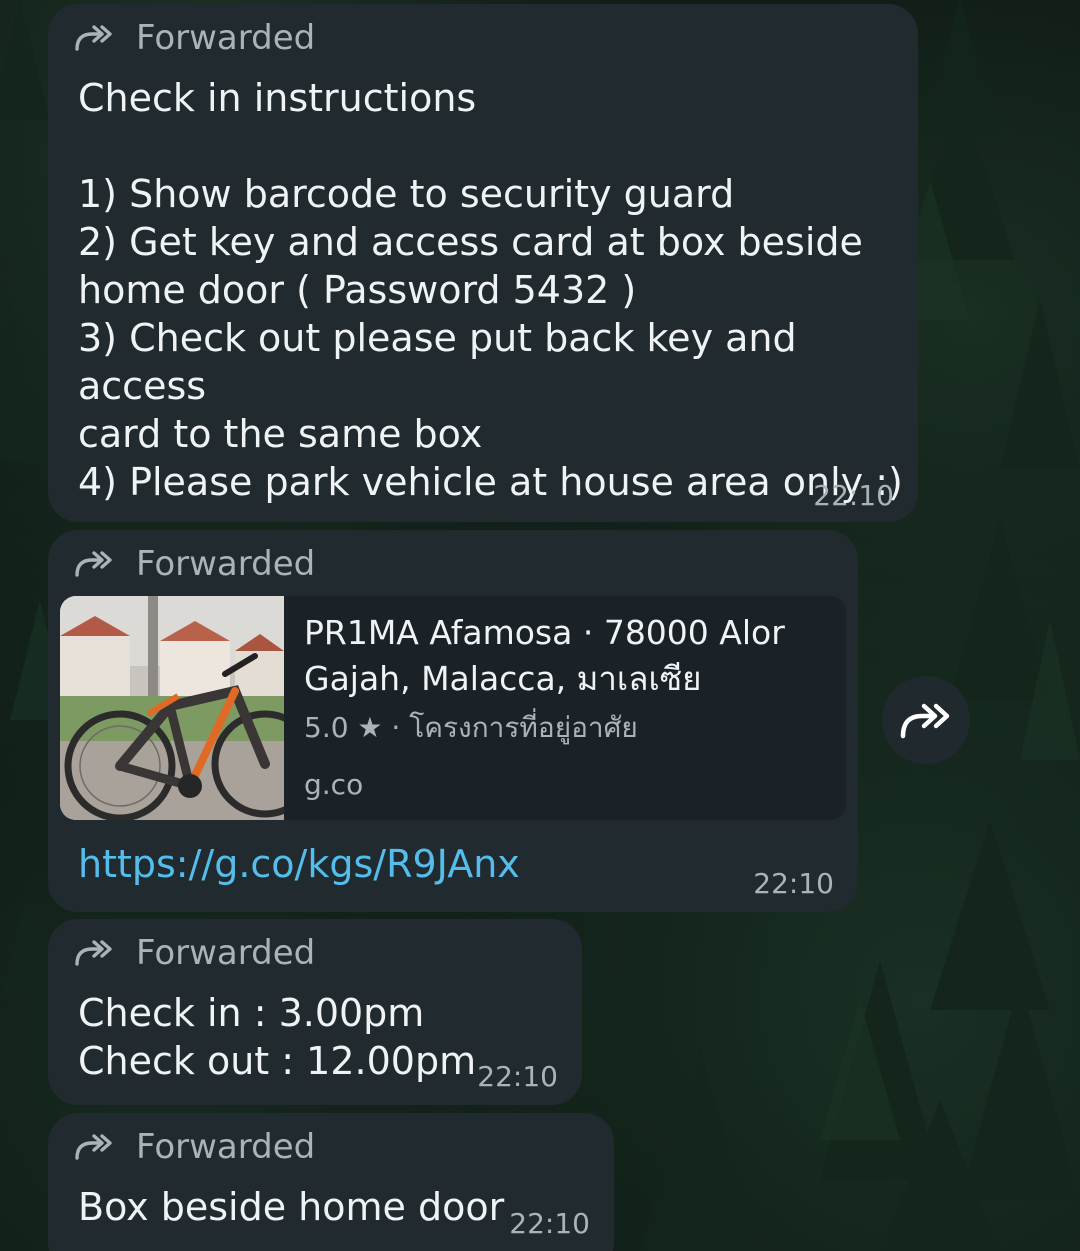 Image resolution: width=1080 pixels, height=1251 pixels. I want to click on message-bubble: Forwarded Box beside home door 22:10, so click(331, 1182).